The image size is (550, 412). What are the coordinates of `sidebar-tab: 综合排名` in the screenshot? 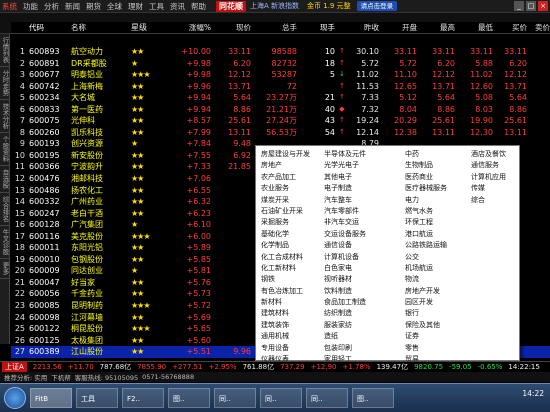 It's located at (4, 209).